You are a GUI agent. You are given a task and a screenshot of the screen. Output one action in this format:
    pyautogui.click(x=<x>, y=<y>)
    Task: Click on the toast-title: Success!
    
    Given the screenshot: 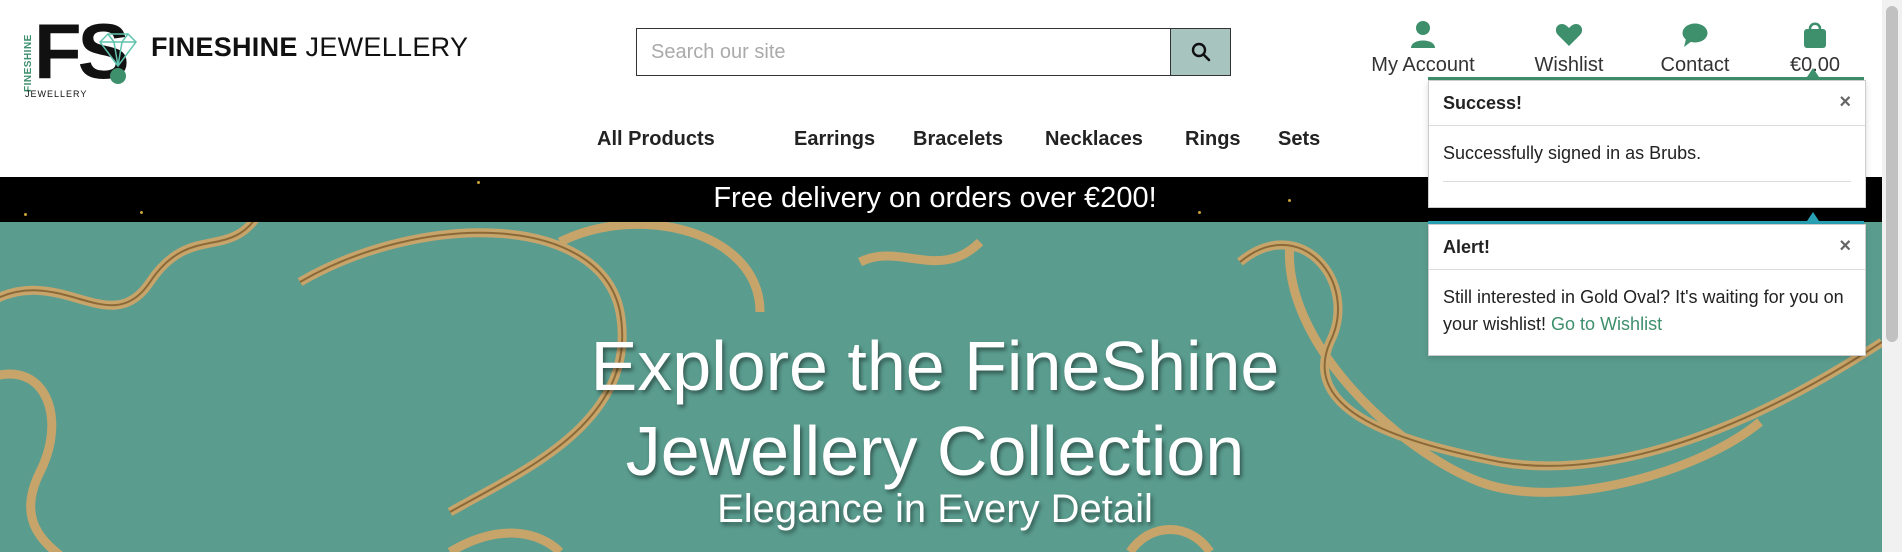 What is the action you would take?
    pyautogui.click(x=1483, y=103)
    